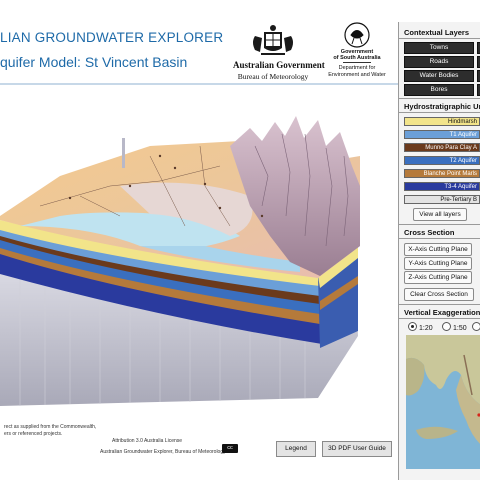 Image resolution: width=480 pixels, height=480 pixels. Describe the element at coordinates (439, 294) in the screenshot. I see `clear-cross-section-button: Clear Cross Section` at that location.